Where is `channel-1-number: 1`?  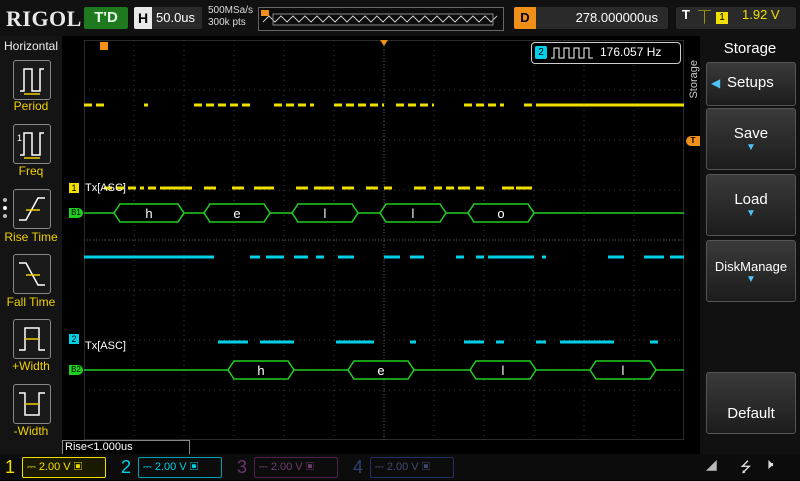 channel-1-number: 1 is located at coordinates (10, 467).